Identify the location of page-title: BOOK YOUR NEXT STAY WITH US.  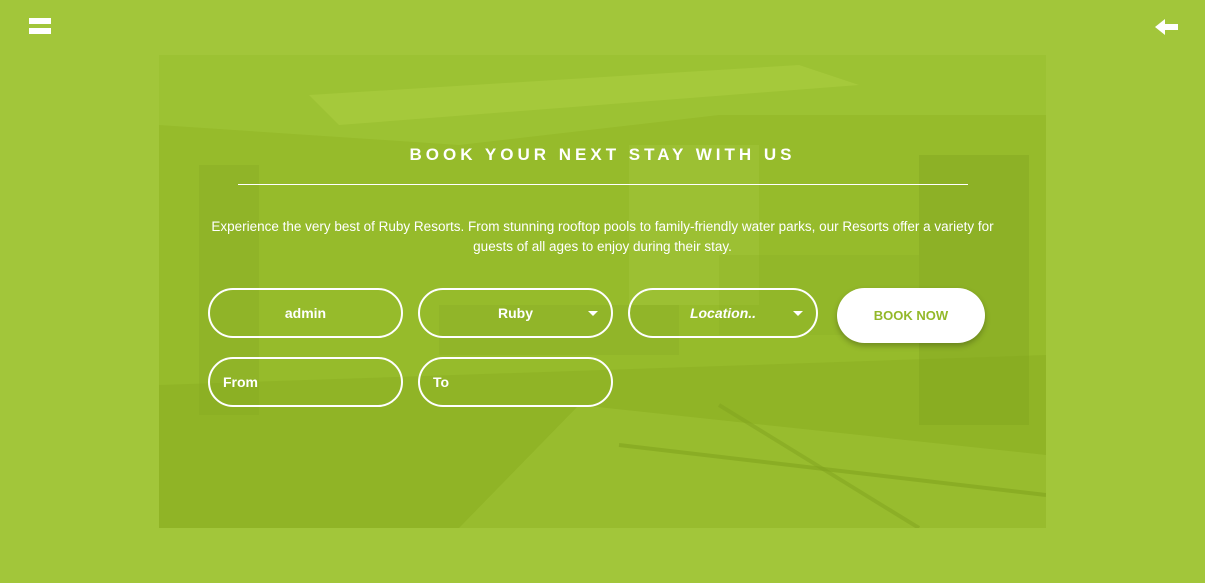
(602, 154).